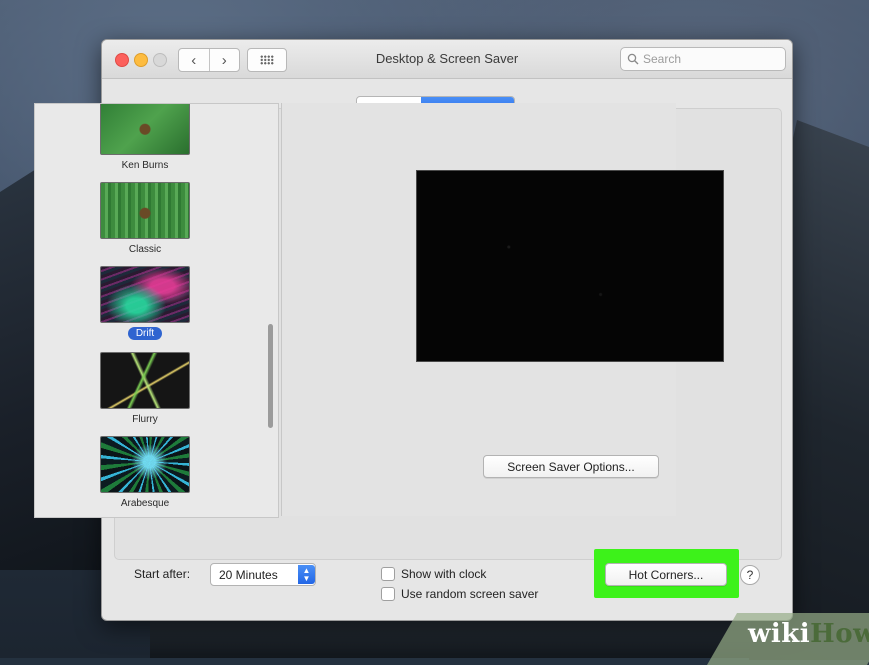  I want to click on classic-label: Classic, so click(145, 249).